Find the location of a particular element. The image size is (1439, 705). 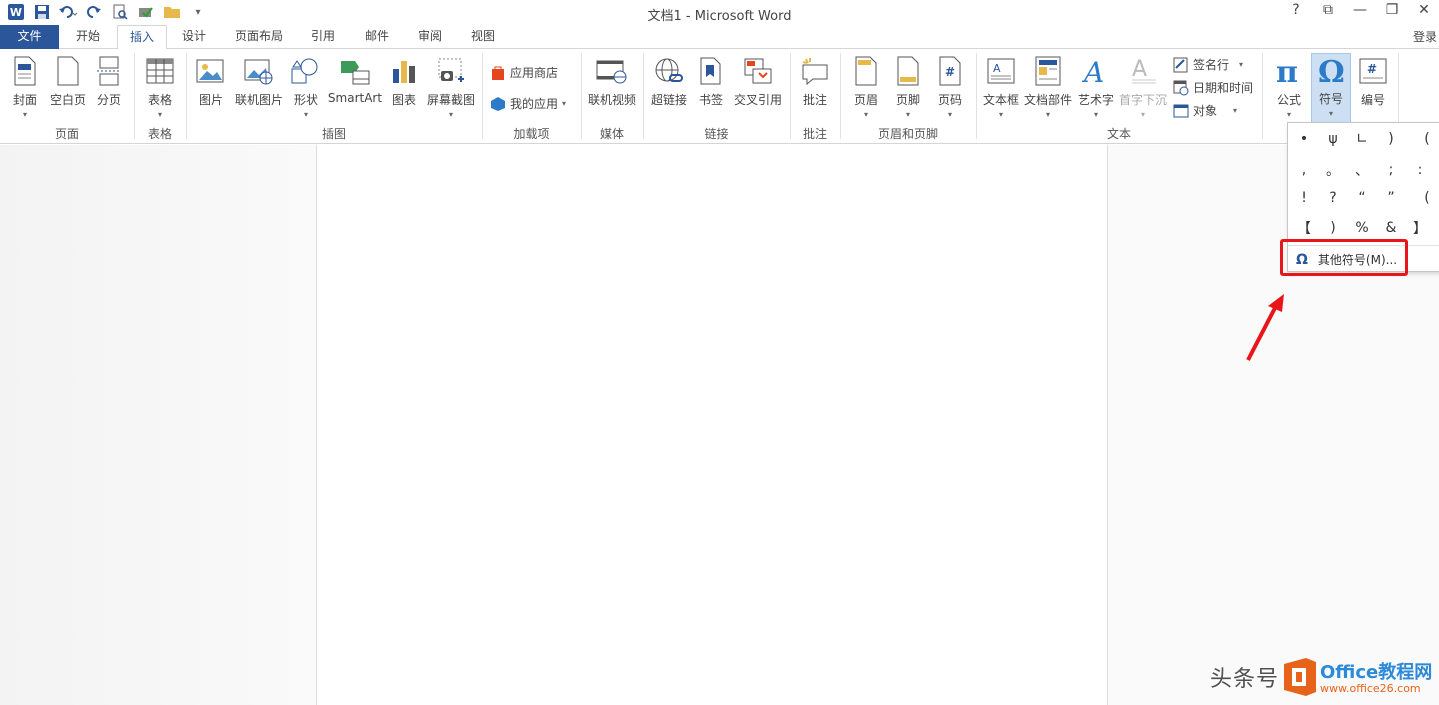

group-pages-label: 页面 is located at coordinates (66, 134).